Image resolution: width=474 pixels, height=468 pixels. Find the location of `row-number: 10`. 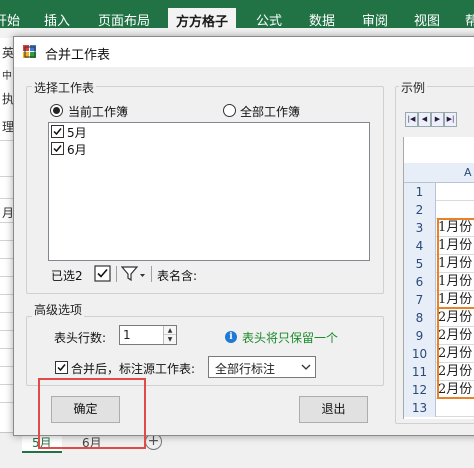

row-number: 10 is located at coordinates (420, 354).